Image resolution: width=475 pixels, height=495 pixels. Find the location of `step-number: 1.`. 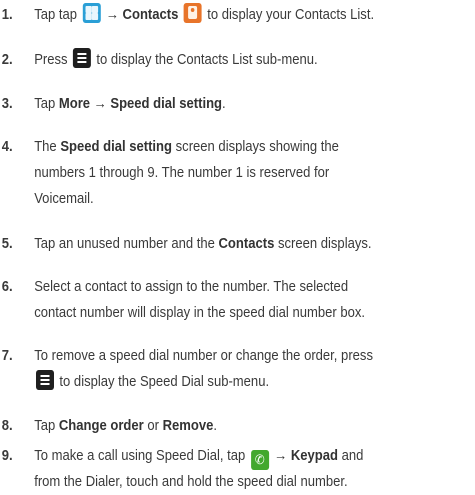

step-number: 1. is located at coordinates (7, 15).